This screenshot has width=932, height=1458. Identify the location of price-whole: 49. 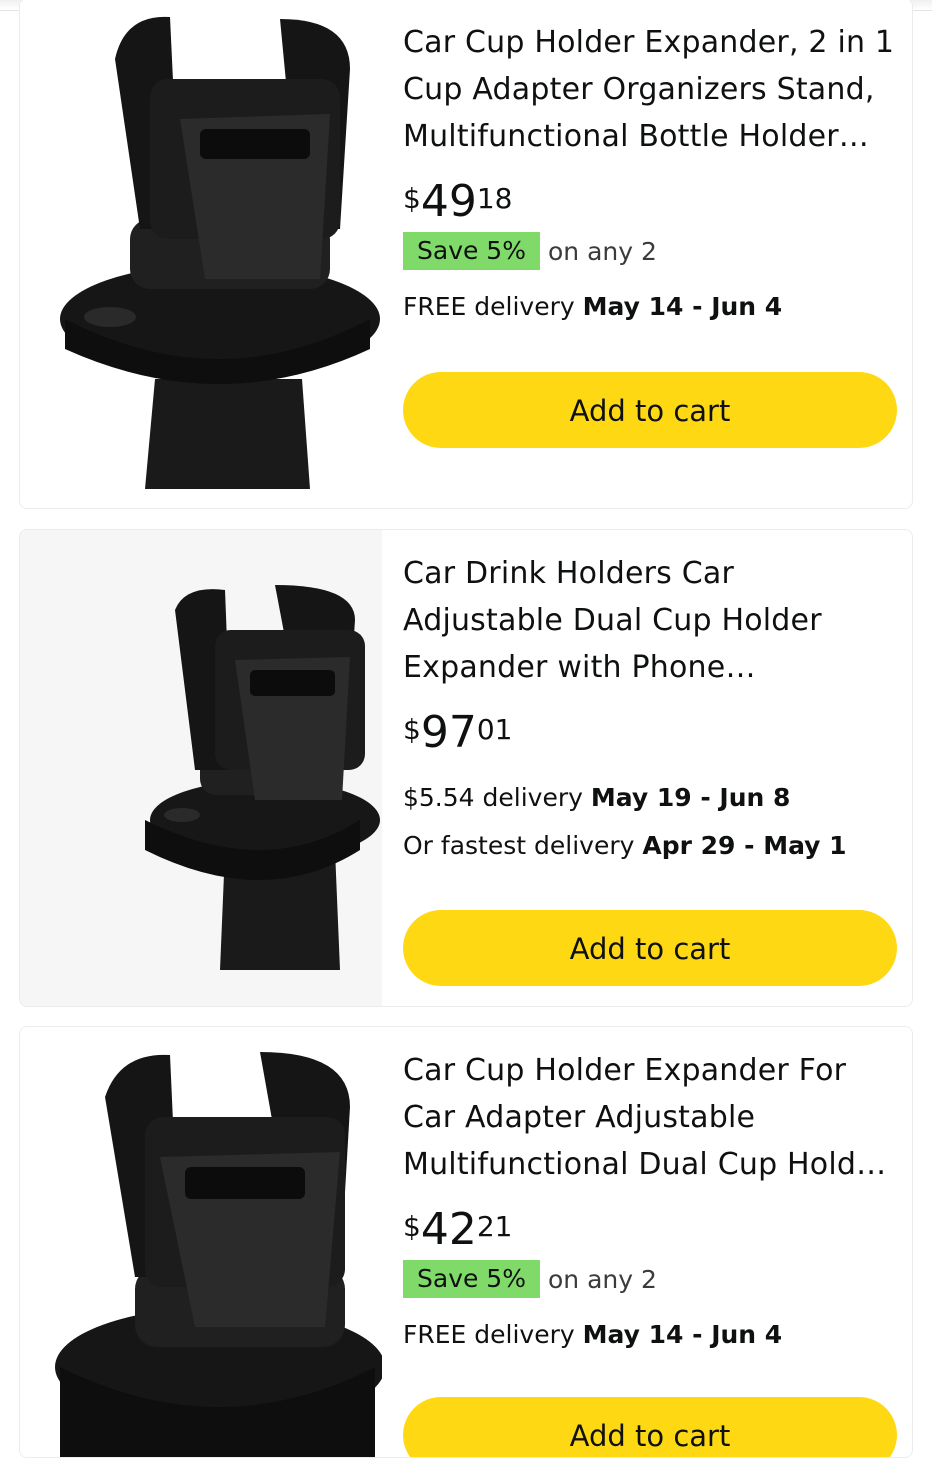
(448, 201).